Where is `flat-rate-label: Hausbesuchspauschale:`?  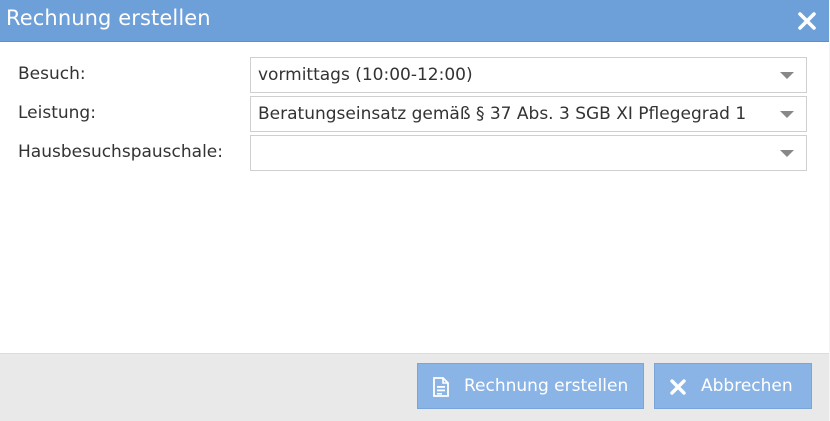 flat-rate-label: Hausbesuchspauschale: is located at coordinates (120, 152).